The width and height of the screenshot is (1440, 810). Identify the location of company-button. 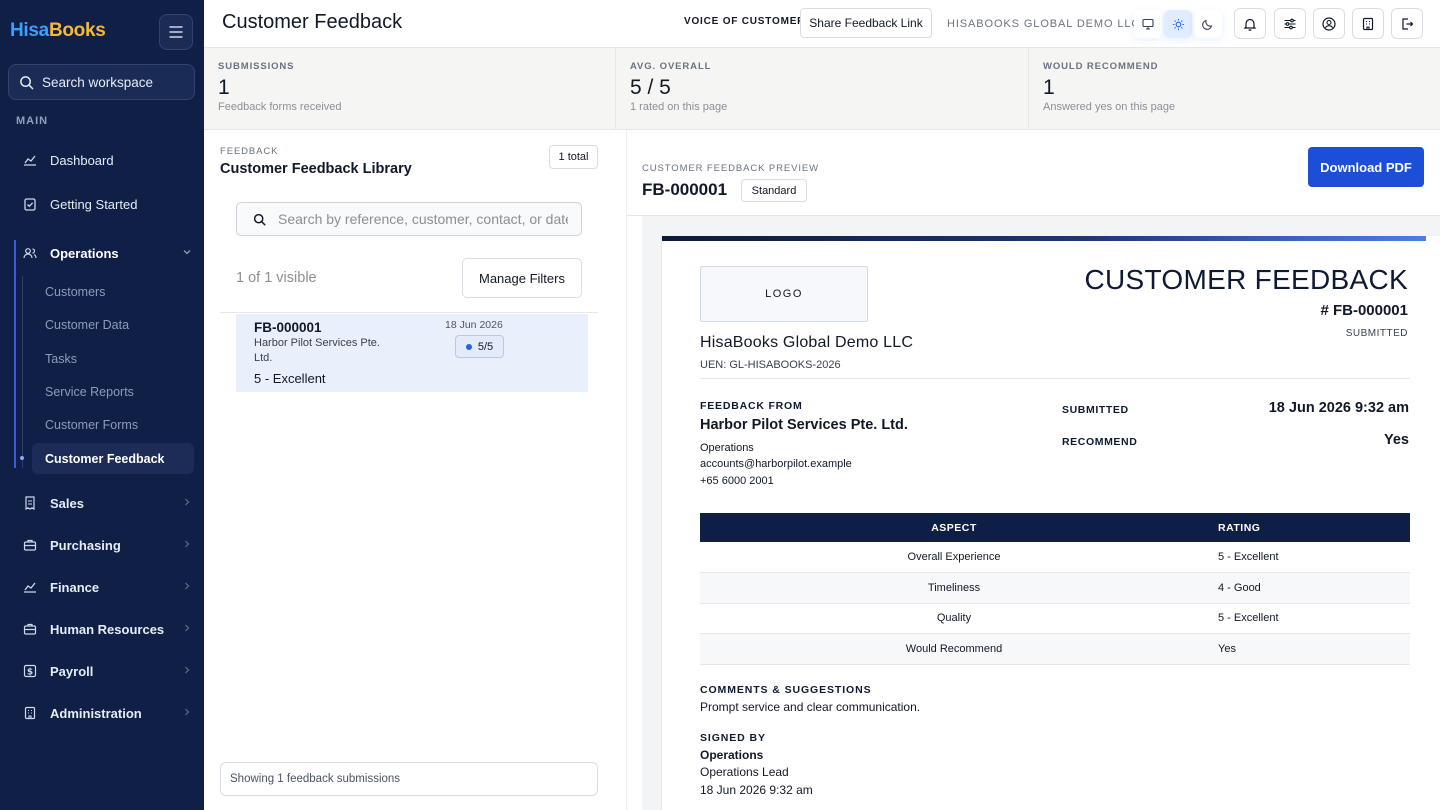
(1368, 23).